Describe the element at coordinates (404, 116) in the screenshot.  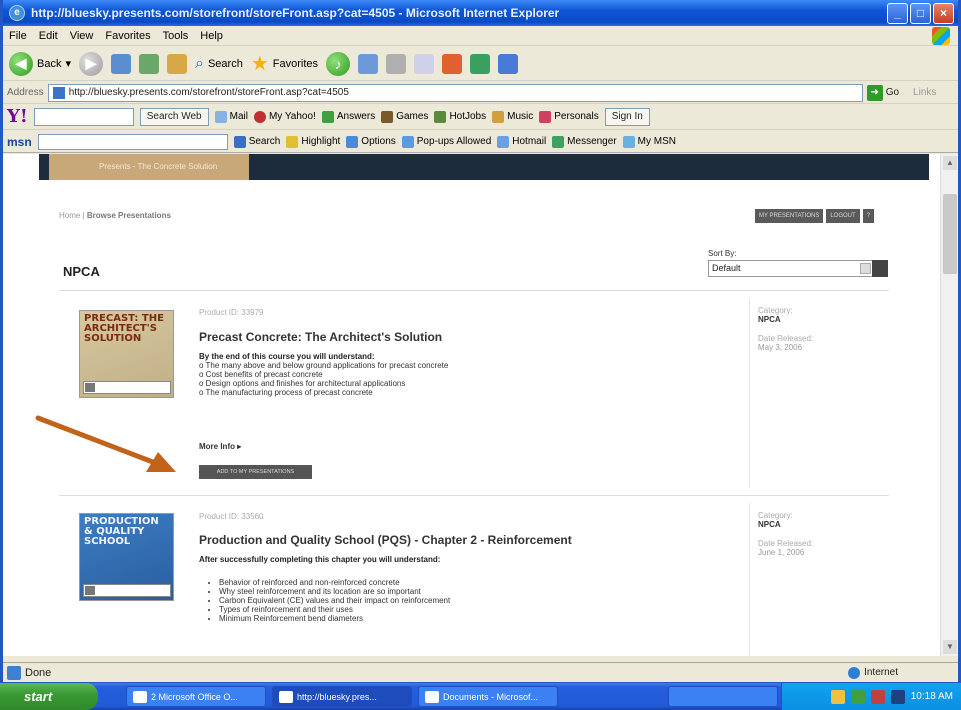
I see `yahoo-games: Games` at that location.